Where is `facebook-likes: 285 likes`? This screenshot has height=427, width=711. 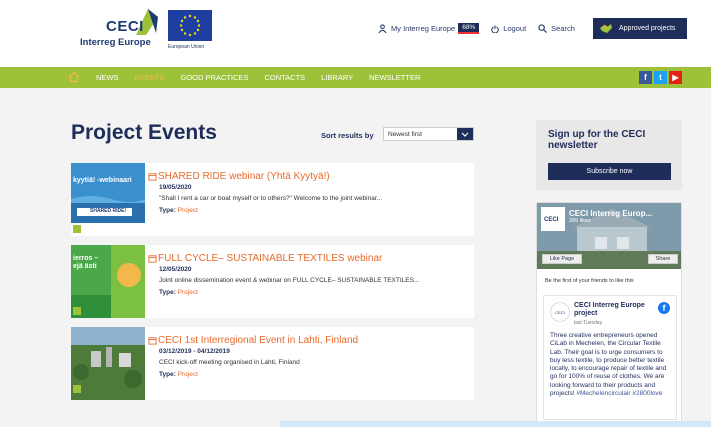
facebook-likes: 285 likes is located at coordinates (580, 221).